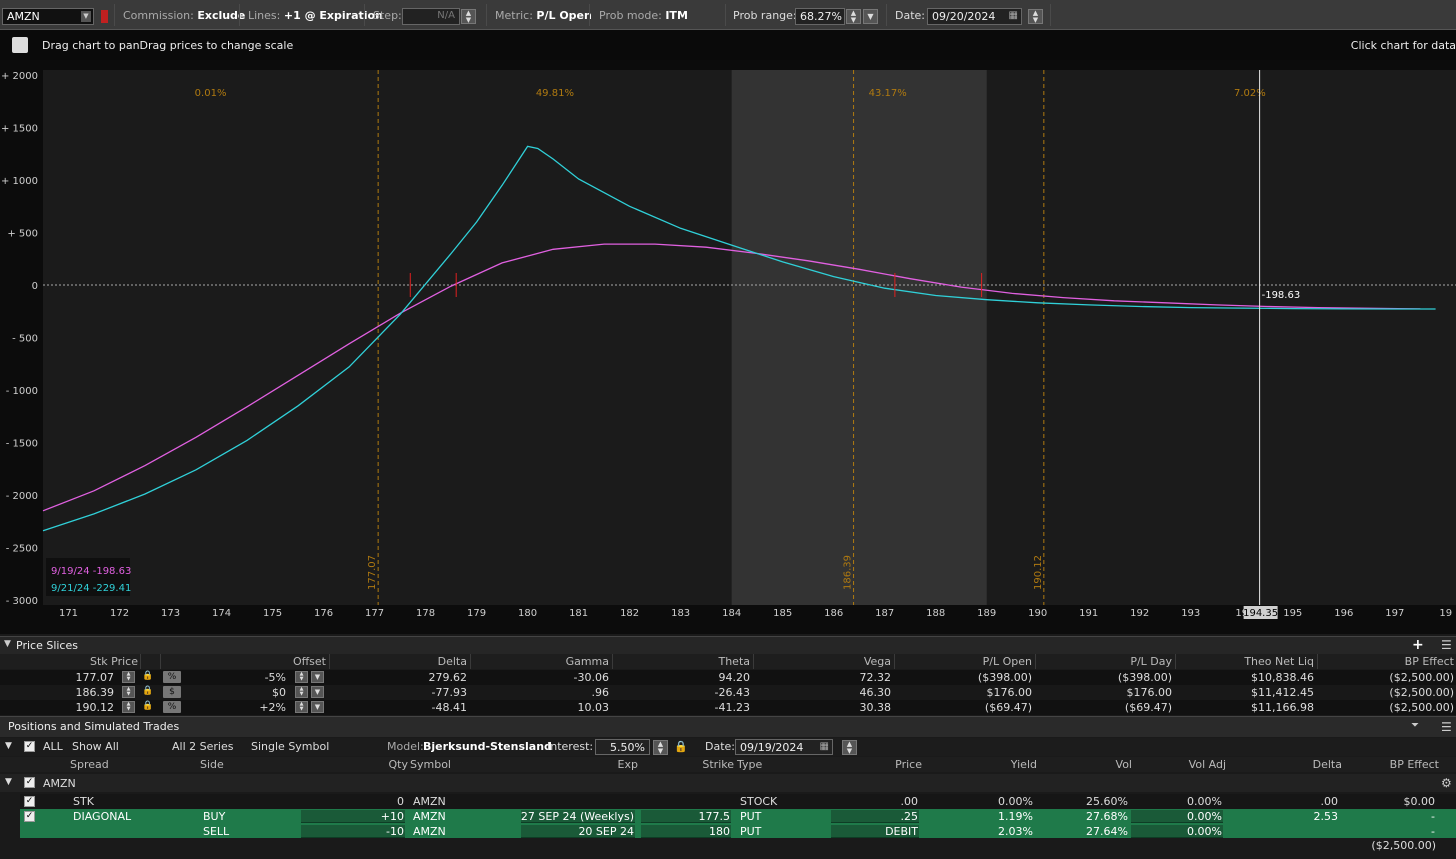 This screenshot has width=1456, height=859. I want to click on commission-setting: Commission: Exclude, so click(184, 15).